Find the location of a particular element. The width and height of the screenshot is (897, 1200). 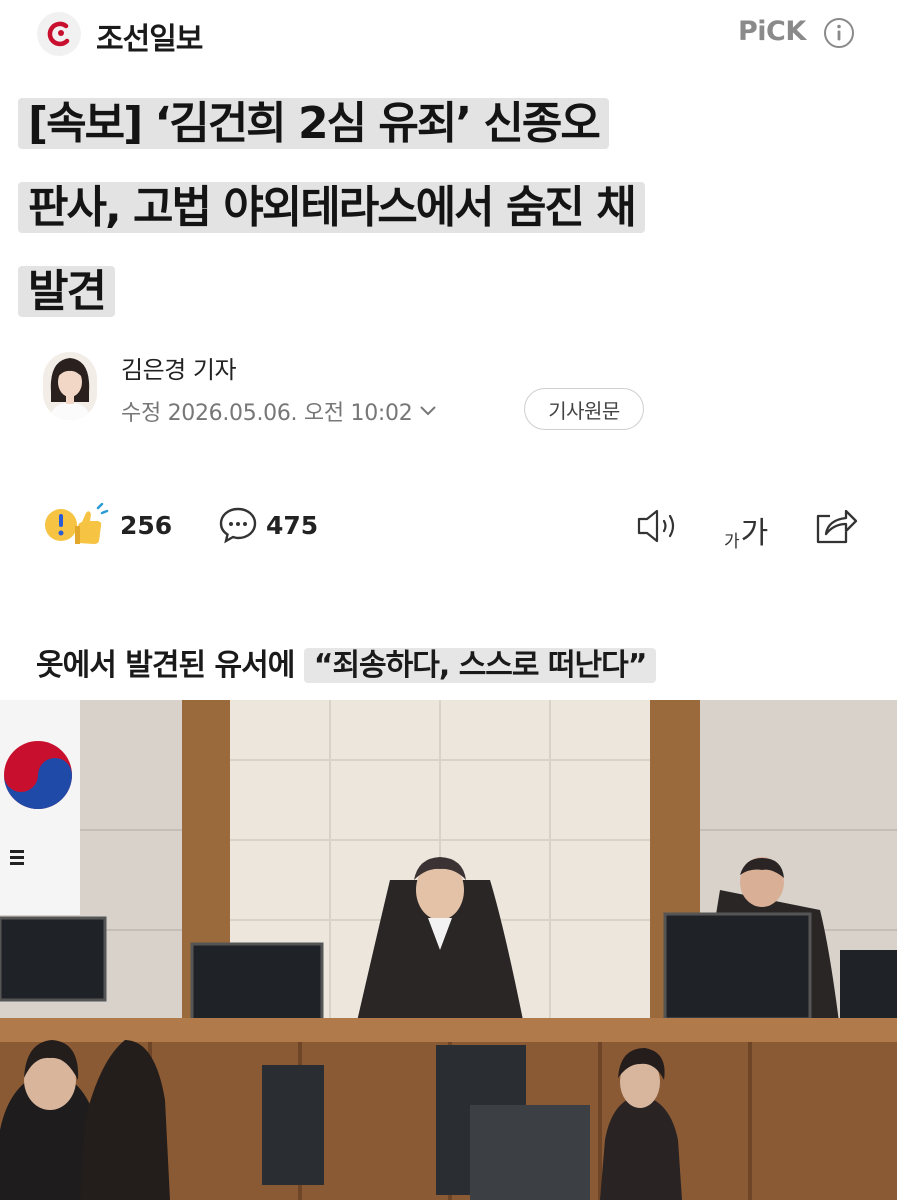

headline-line: [속보] ‘김건희 2심 유죄’ 신종오 is located at coordinates (313, 123).